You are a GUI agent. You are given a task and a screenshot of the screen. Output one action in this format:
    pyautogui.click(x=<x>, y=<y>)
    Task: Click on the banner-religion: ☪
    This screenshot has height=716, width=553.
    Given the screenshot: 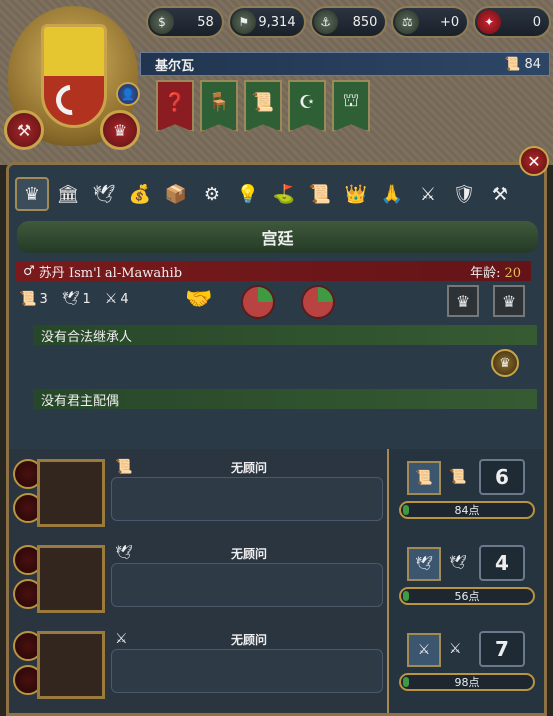 What is the action you would take?
    pyautogui.click(x=307, y=106)
    